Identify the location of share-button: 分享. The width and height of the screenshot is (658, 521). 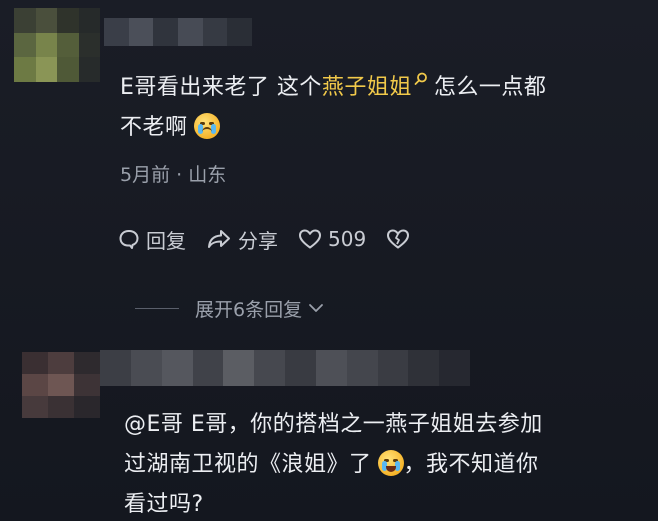
(242, 239).